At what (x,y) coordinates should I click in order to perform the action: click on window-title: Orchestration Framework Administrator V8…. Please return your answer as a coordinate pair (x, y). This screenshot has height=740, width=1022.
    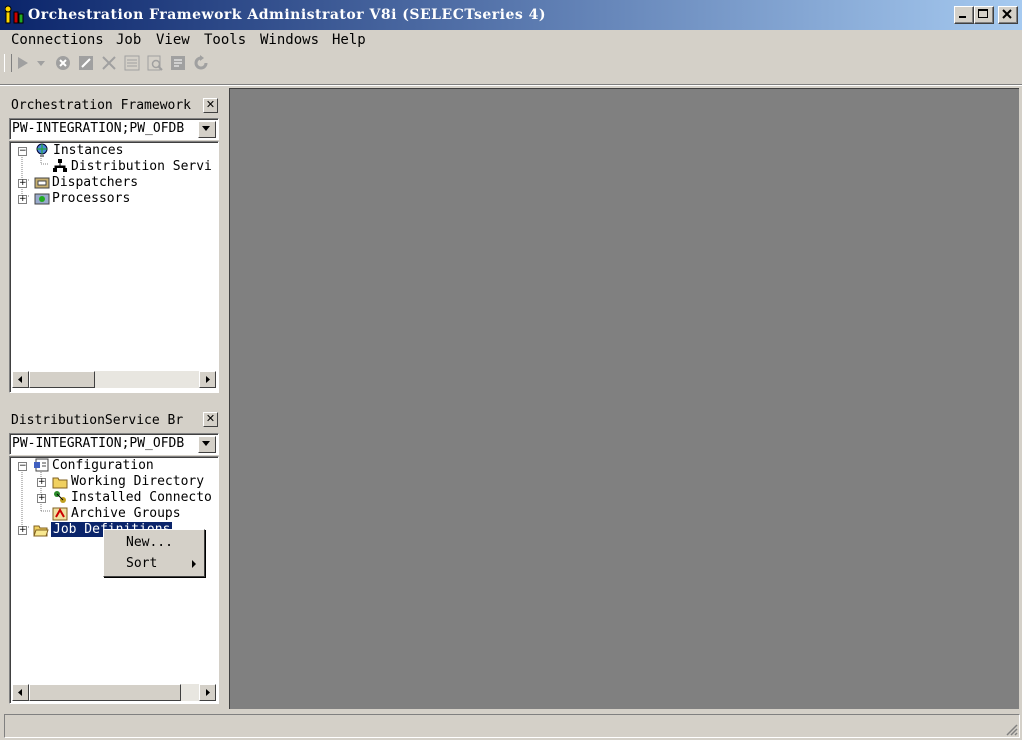
    Looking at the image, I should click on (287, 15).